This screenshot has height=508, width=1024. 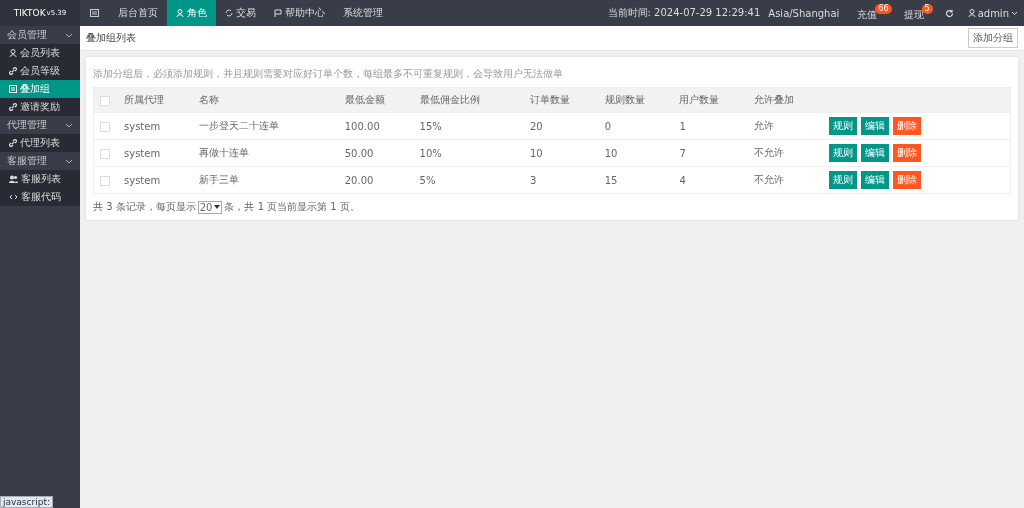 I want to click on column-header: 订单数量, so click(x=566, y=100).